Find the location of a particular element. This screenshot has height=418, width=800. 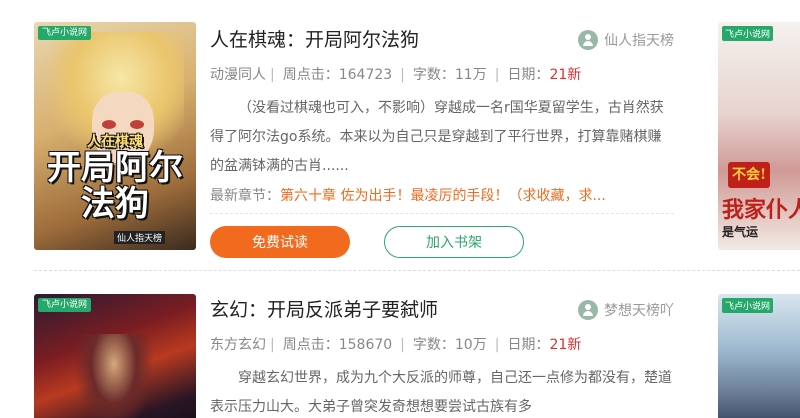

cover-author: 仙人指天榜 is located at coordinates (140, 237).